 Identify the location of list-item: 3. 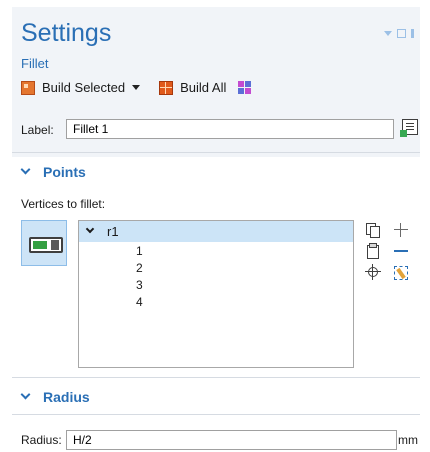
(216, 284).